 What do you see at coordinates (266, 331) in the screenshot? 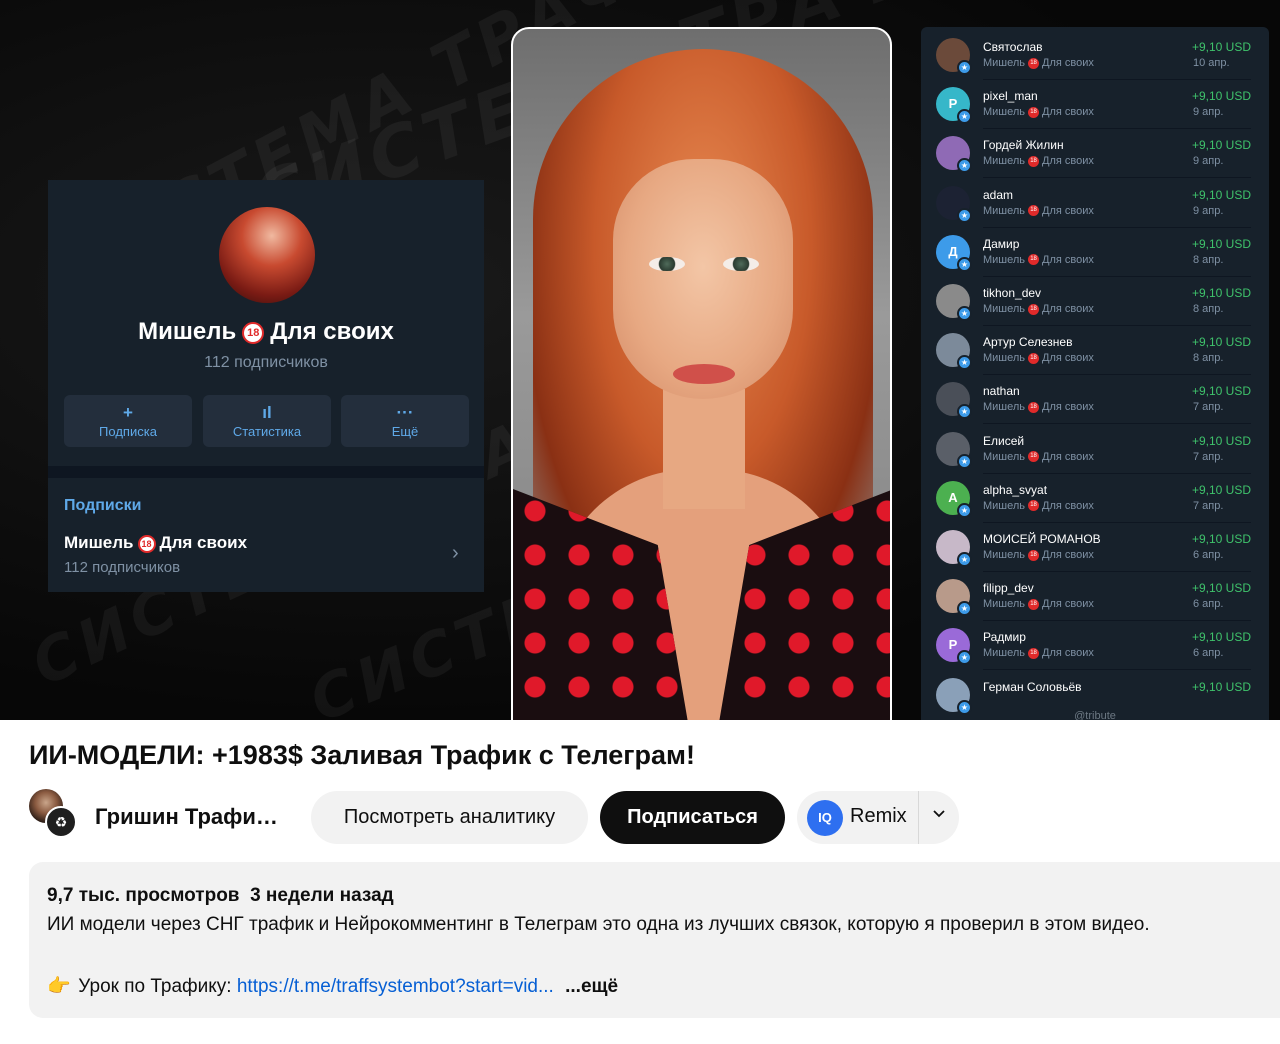
I see `channel-name: Мишель 18 Для своих` at bounding box center [266, 331].